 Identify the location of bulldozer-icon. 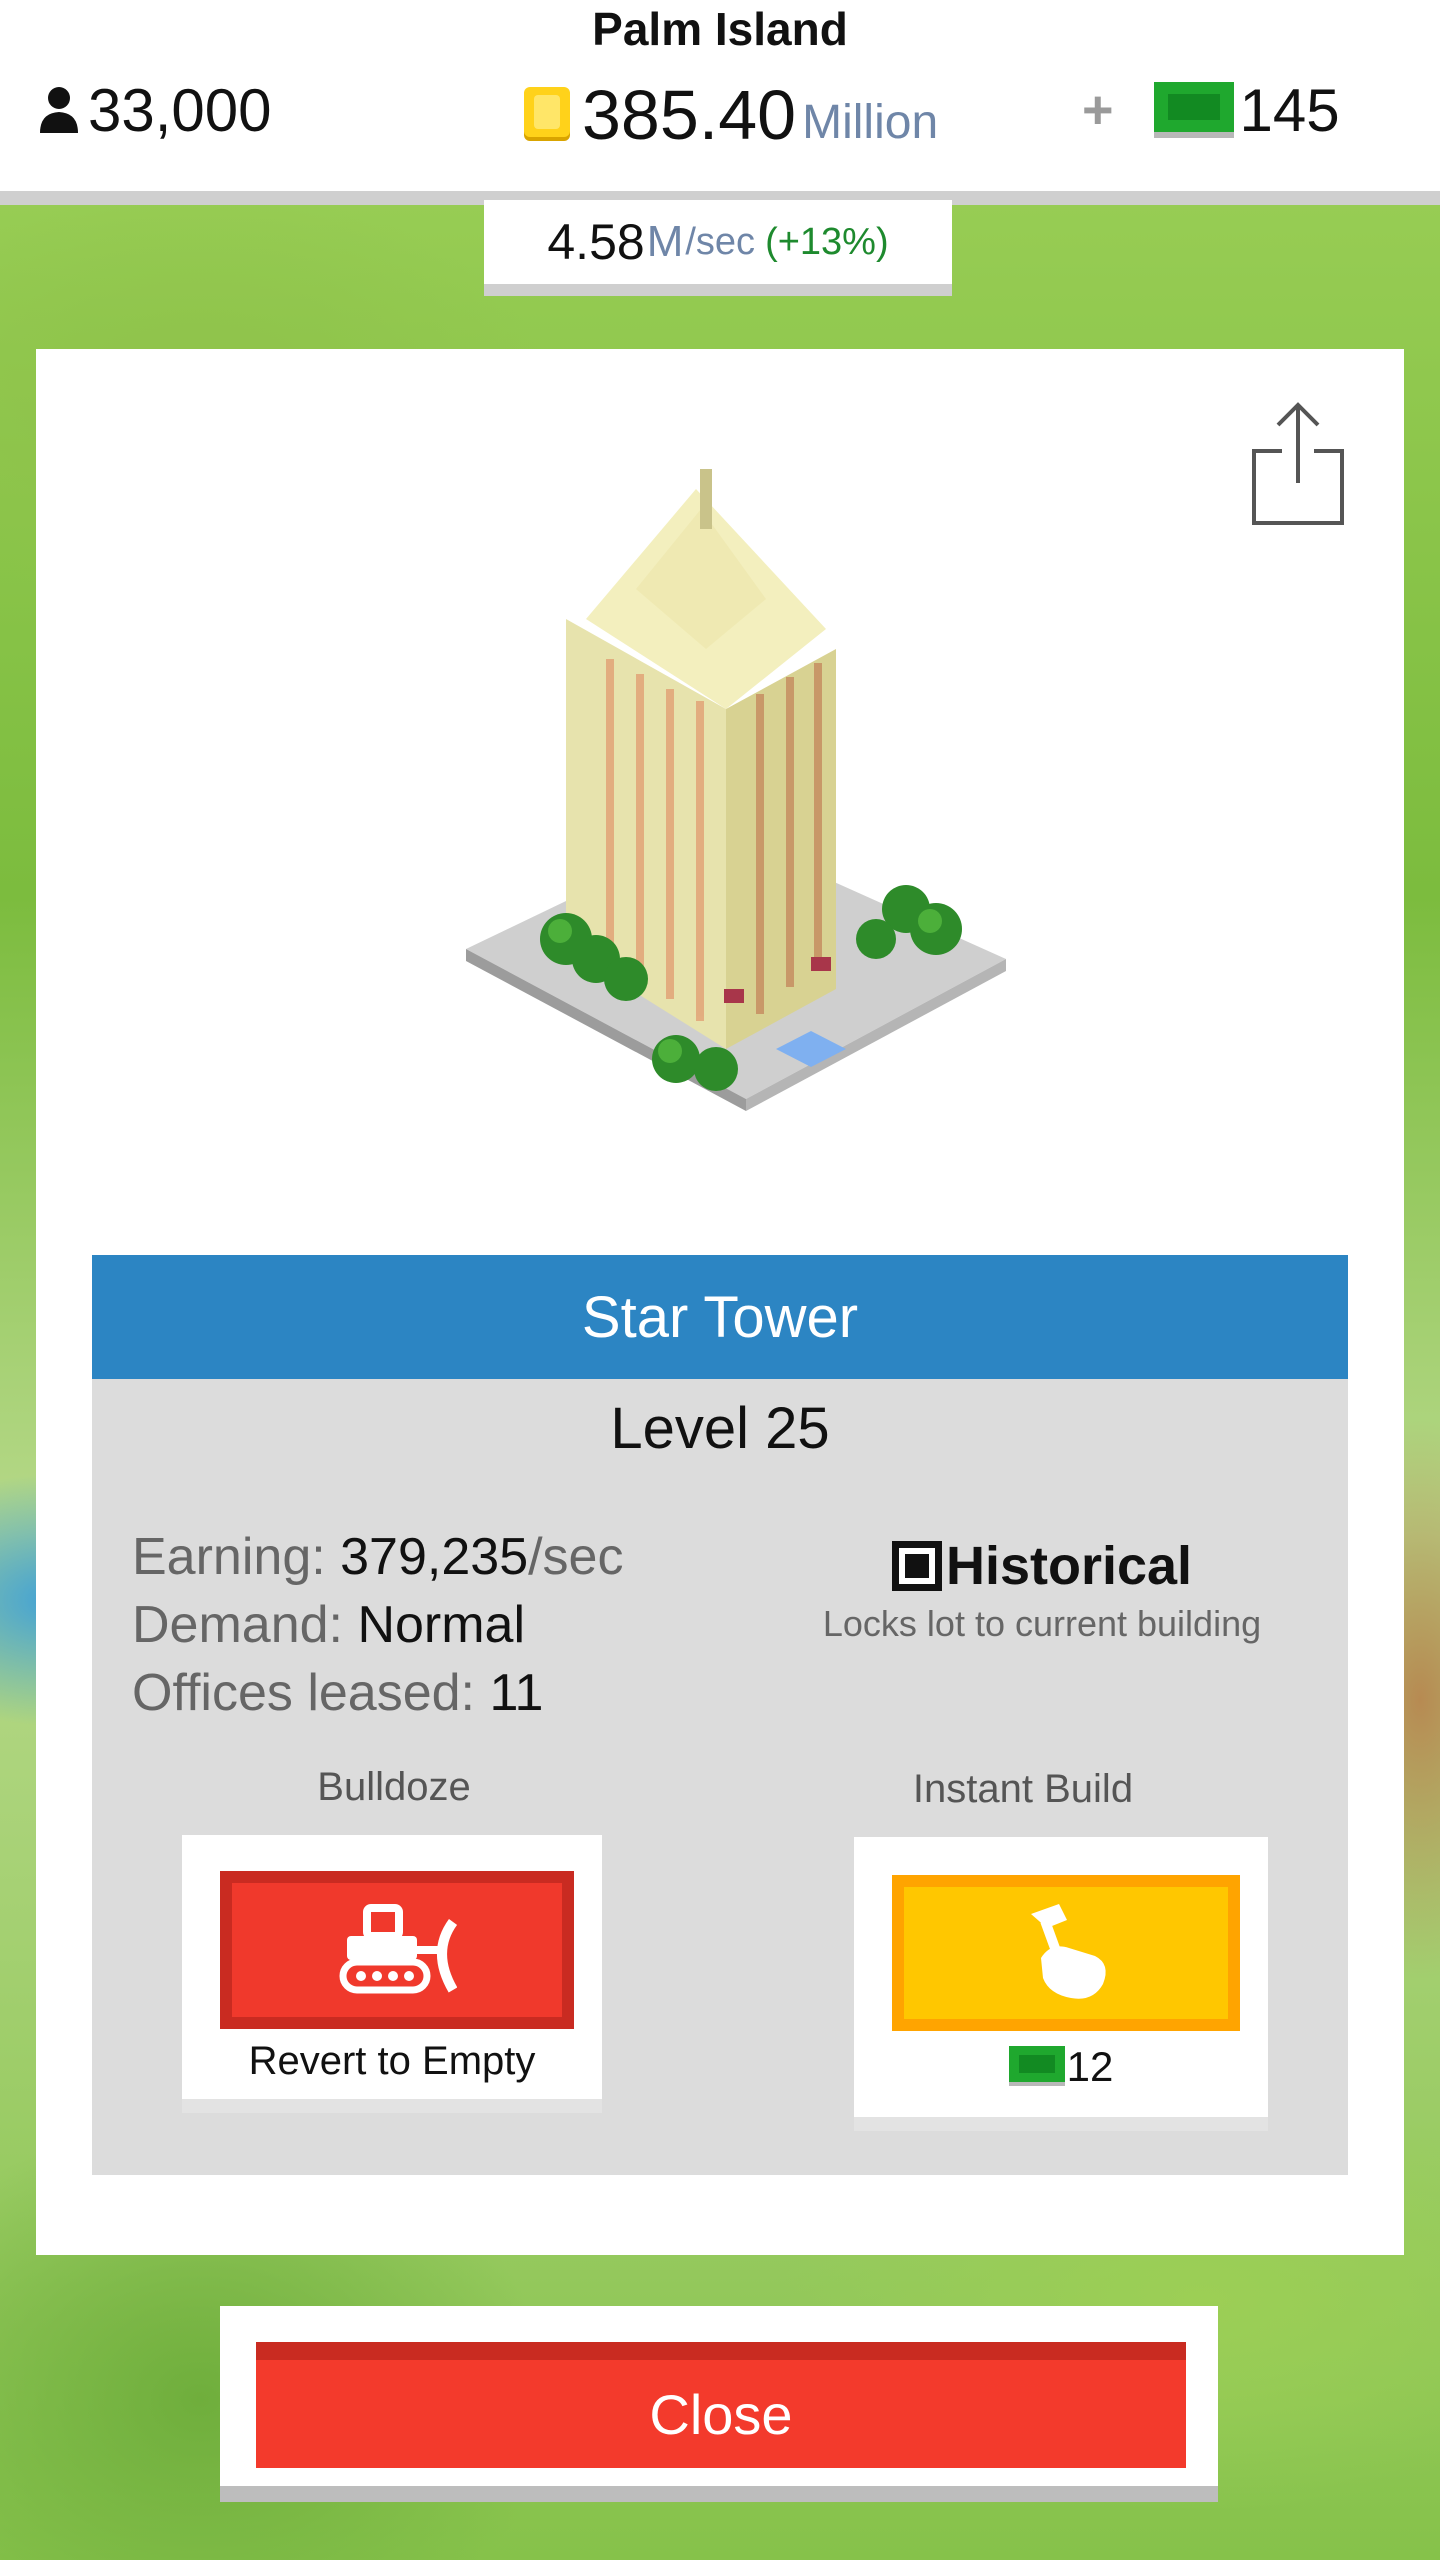
(398, 1949).